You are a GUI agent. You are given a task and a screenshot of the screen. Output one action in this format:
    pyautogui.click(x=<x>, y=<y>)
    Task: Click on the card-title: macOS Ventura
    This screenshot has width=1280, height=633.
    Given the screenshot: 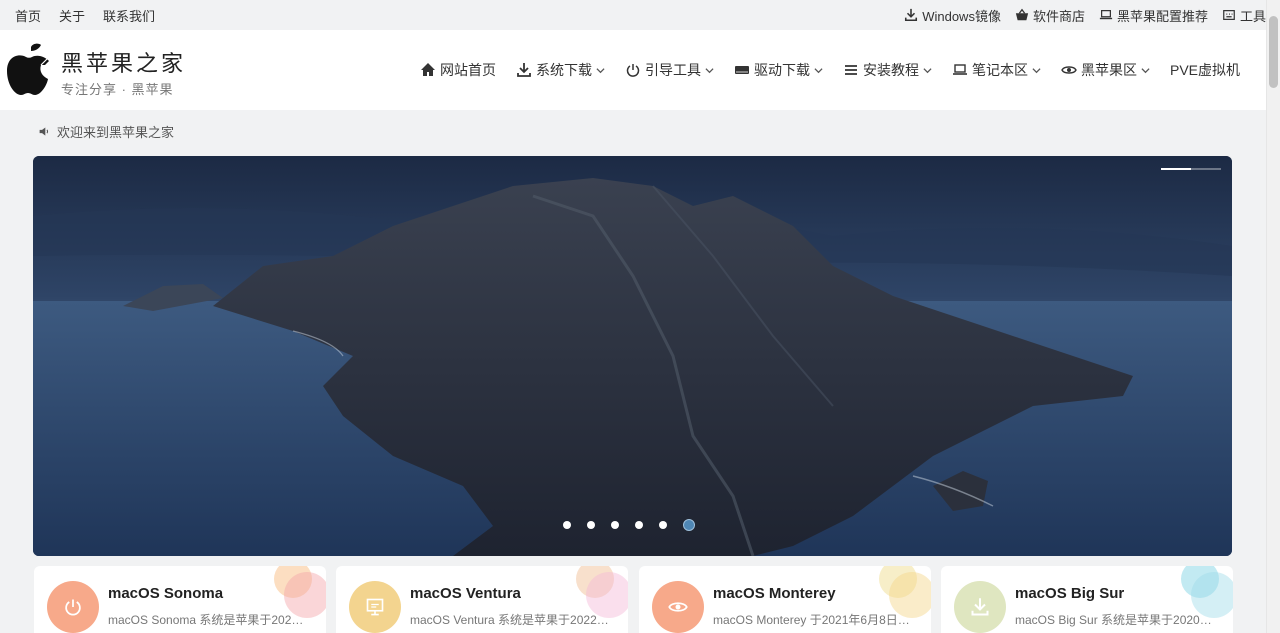 What is the action you would take?
    pyautogui.click(x=465, y=593)
    